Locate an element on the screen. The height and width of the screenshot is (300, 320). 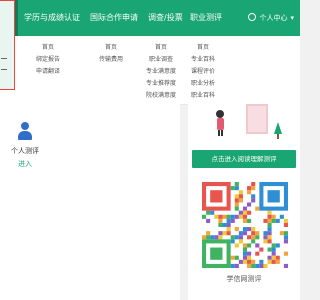
start-reading-test-button: 点击进入阅读理解测评 is located at coordinates (244, 159).